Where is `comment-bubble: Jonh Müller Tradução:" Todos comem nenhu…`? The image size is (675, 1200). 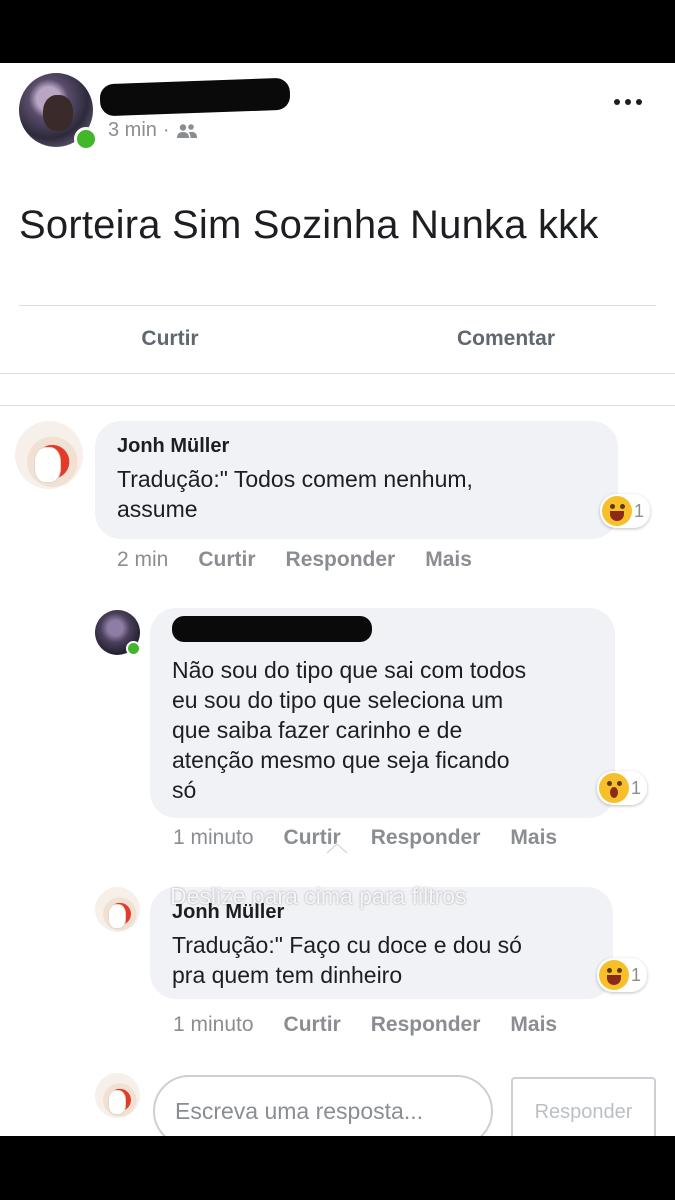
comment-bubble: Jonh Müller Tradução:" Todos comem nenhu… is located at coordinates (356, 480).